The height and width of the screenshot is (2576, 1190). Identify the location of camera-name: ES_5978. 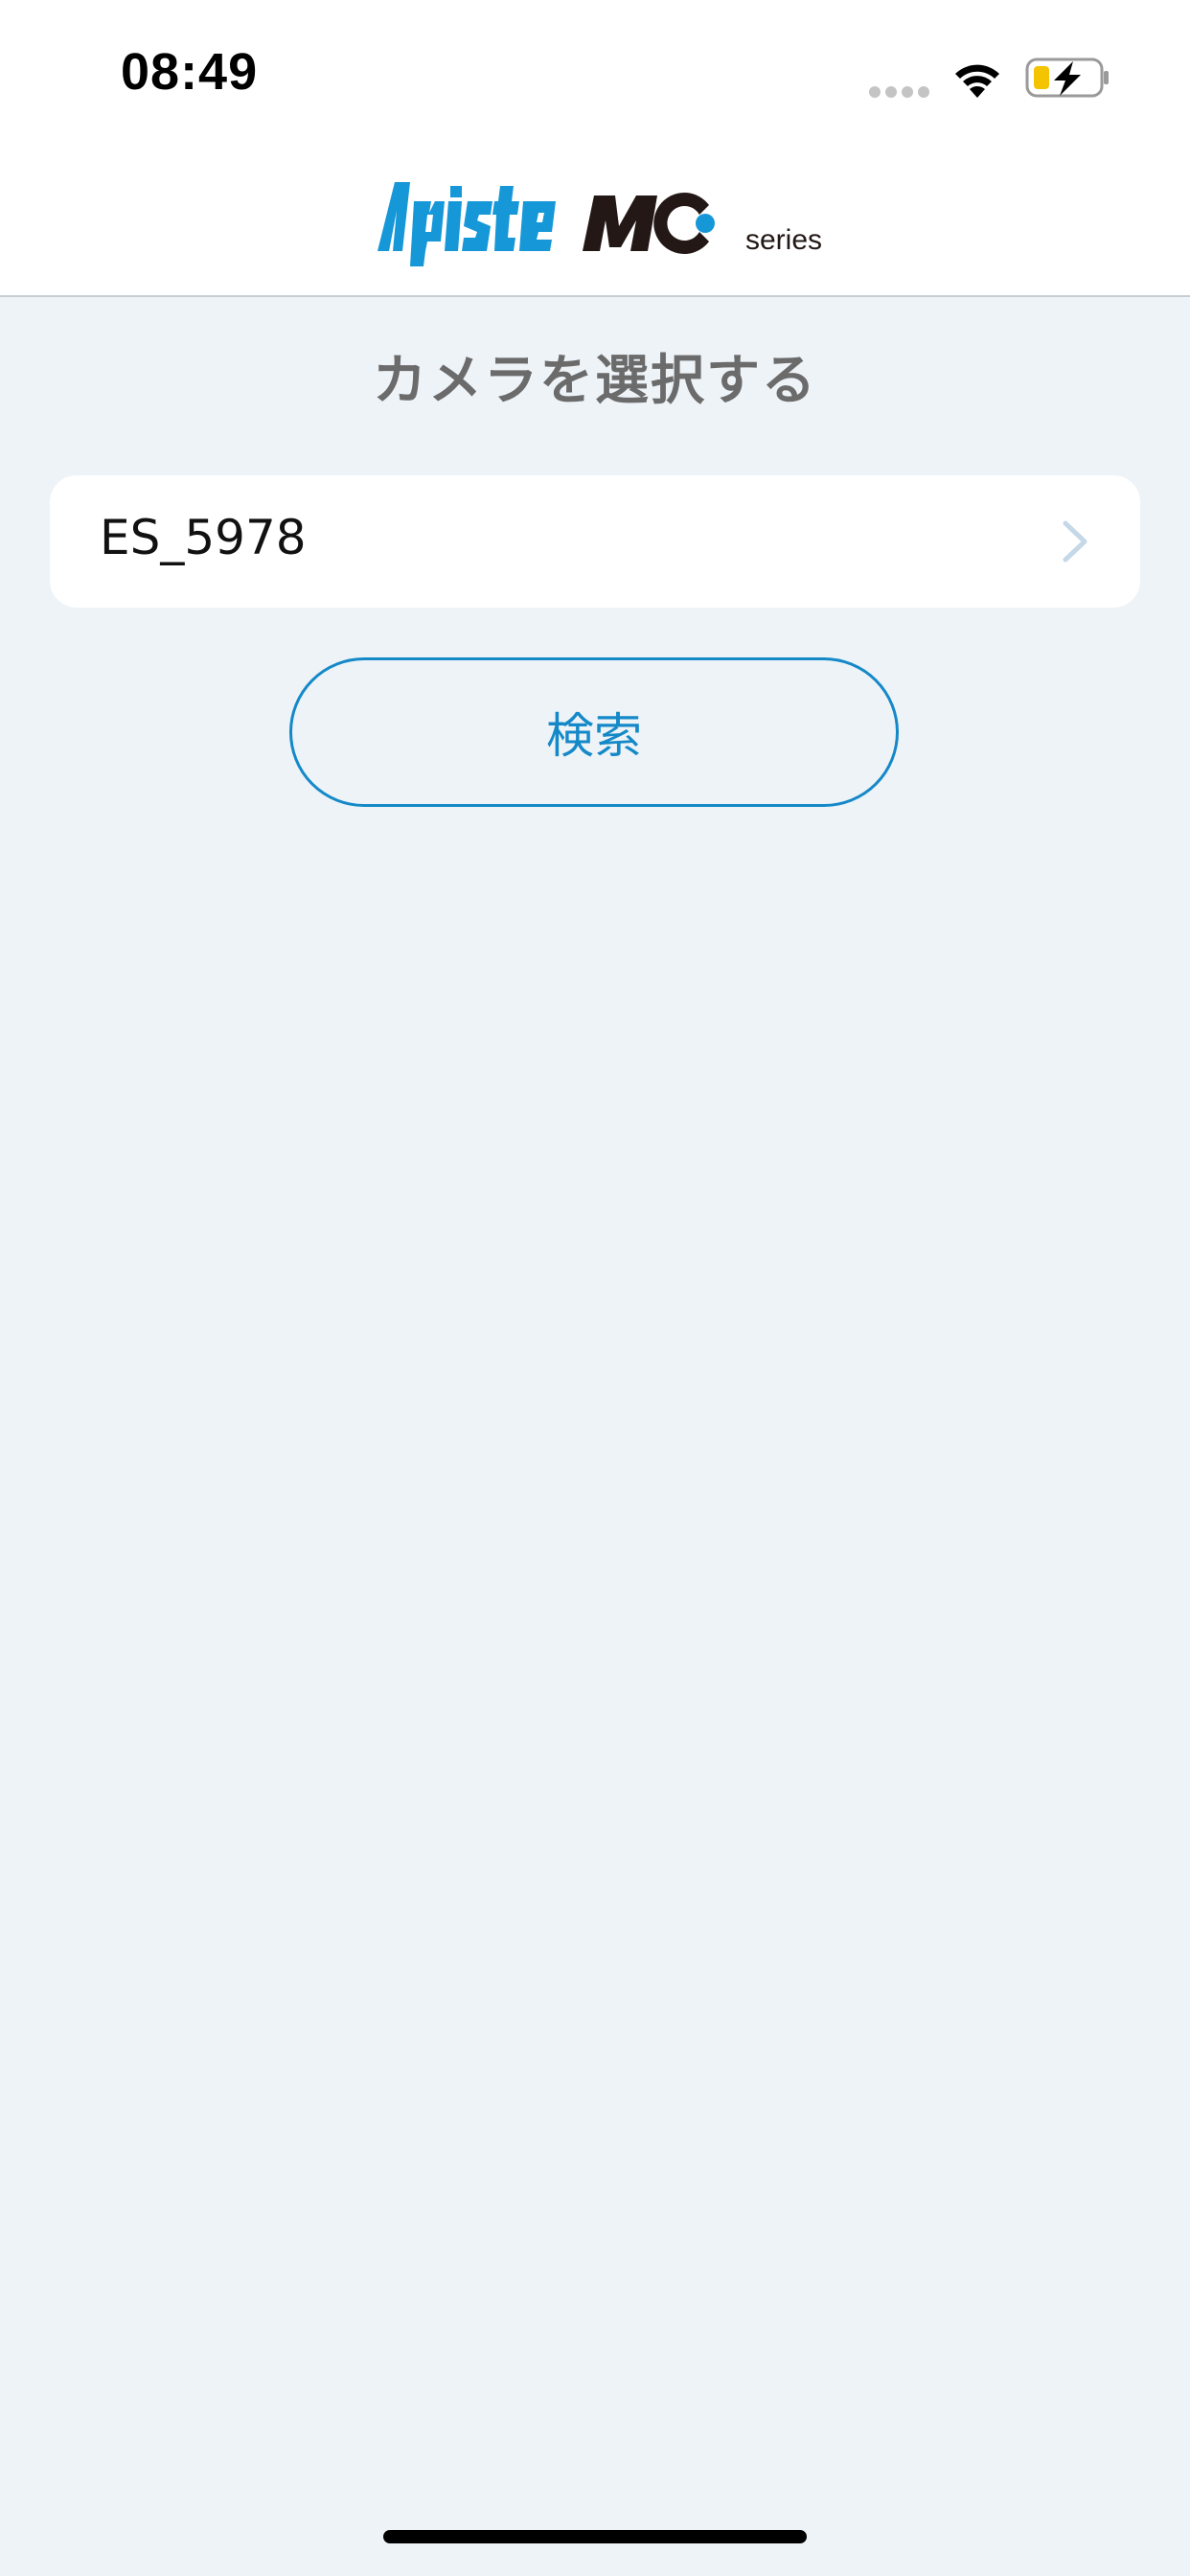
(203, 537).